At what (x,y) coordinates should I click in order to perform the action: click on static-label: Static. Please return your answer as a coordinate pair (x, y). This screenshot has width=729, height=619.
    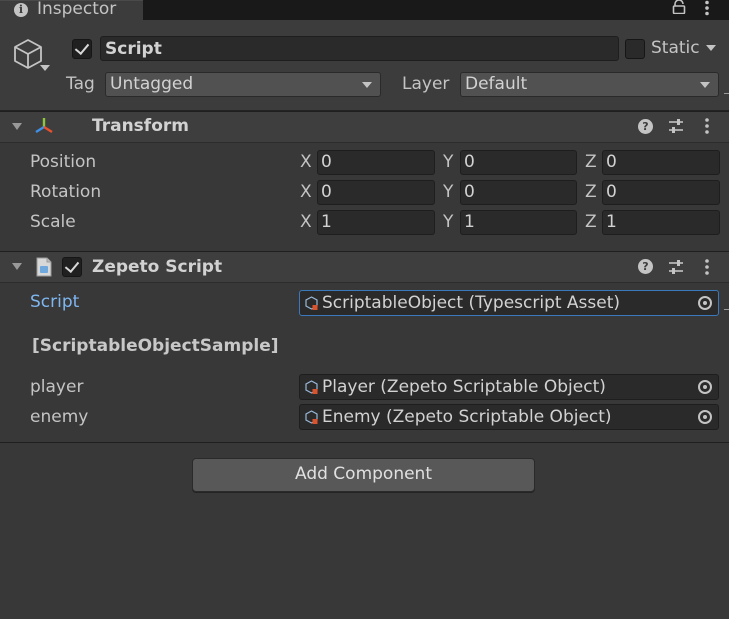
    Looking at the image, I should click on (675, 48).